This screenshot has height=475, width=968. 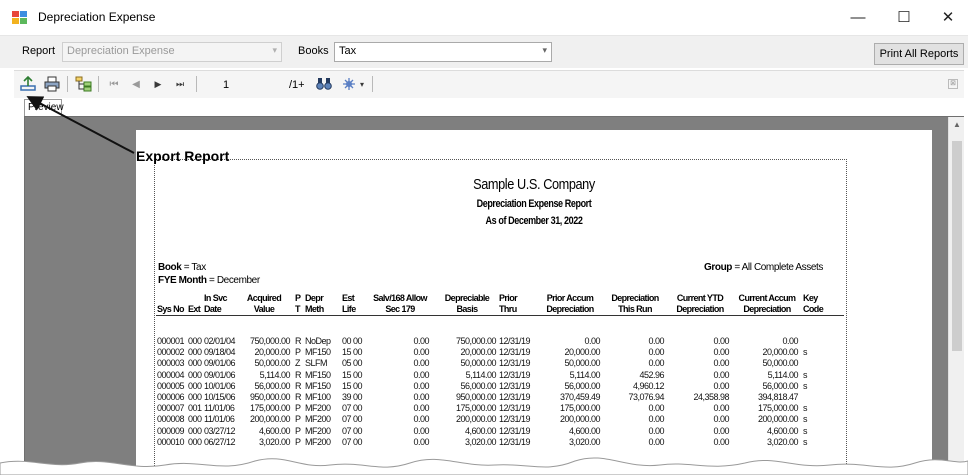 I want to click on table-cell: 05 00, so click(x=352, y=363).